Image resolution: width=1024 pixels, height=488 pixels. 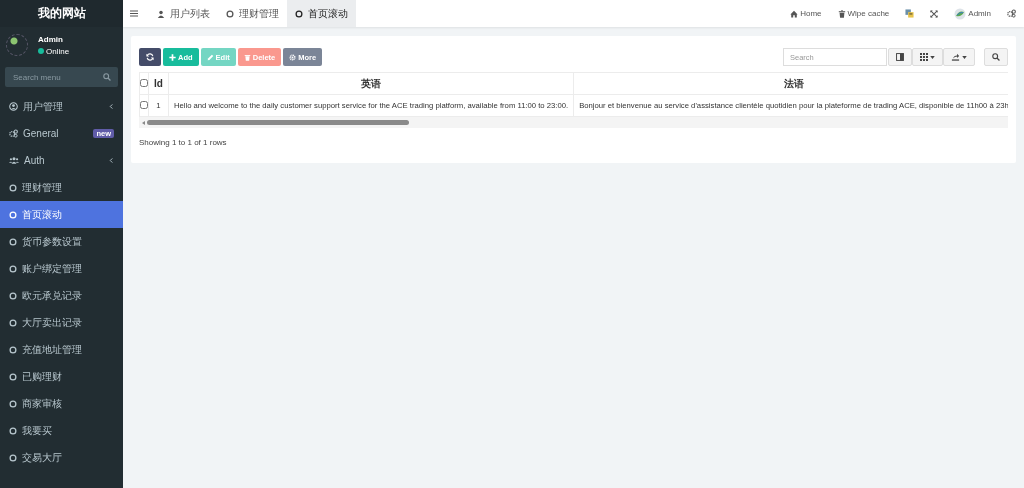 I want to click on users-icon, so click(x=14, y=160).